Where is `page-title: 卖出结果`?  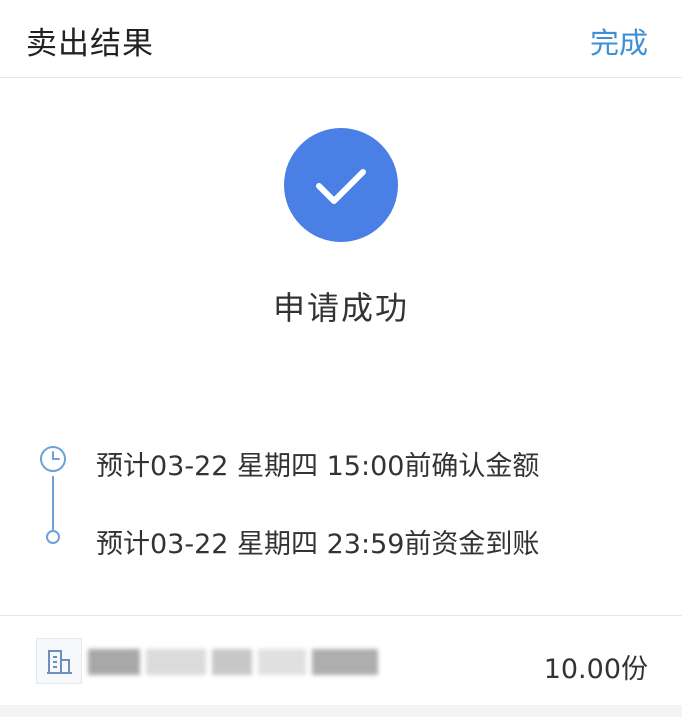 page-title: 卖出结果 is located at coordinates (90, 44).